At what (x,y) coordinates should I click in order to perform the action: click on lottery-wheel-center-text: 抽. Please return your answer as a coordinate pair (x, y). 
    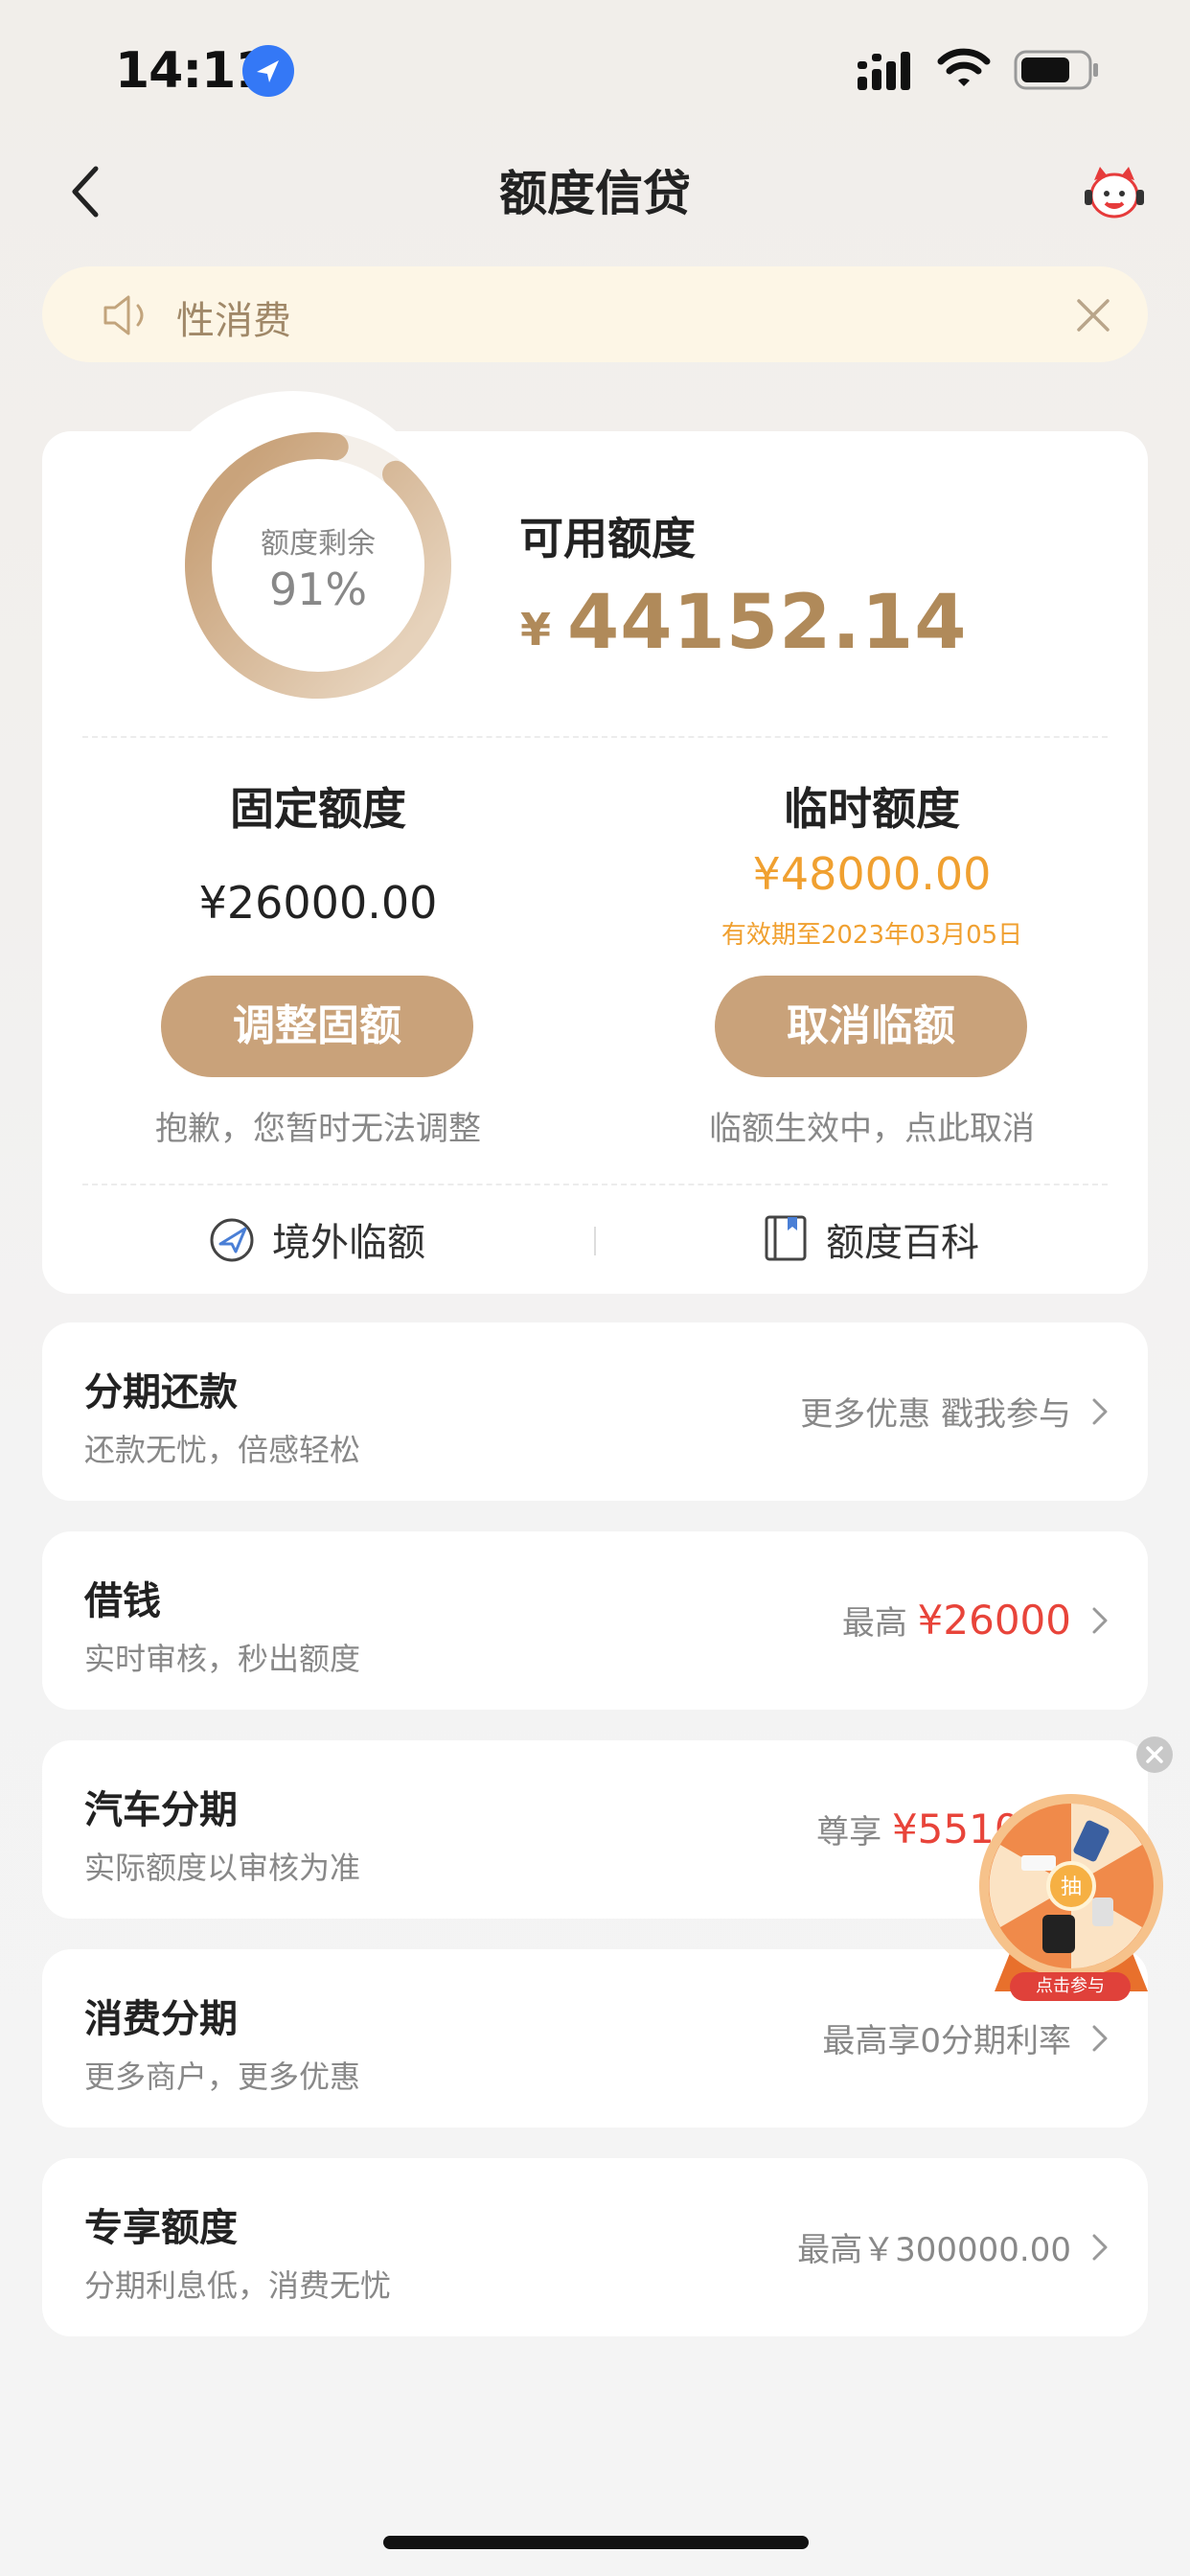
    Looking at the image, I should click on (1071, 1887).